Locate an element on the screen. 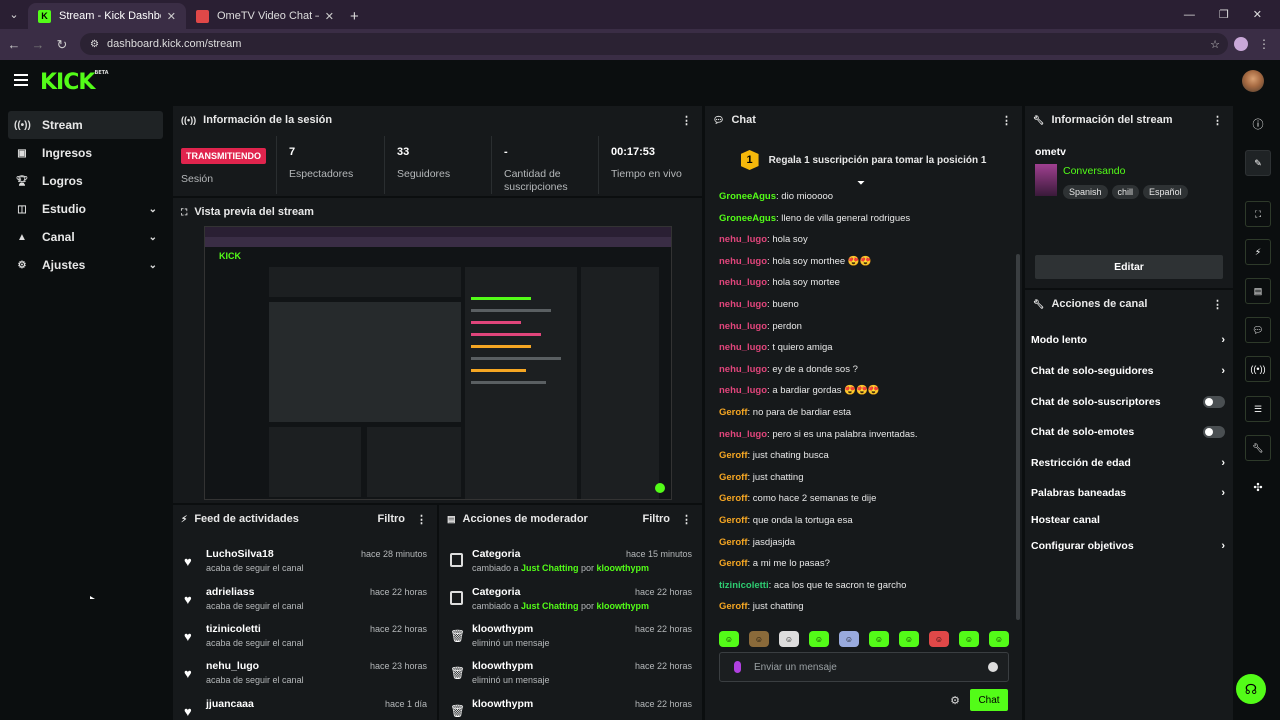 This screenshot has height=720, width=1280. chat-message: nehu_lugo: ey de a donde sos ? is located at coordinates (788, 370).